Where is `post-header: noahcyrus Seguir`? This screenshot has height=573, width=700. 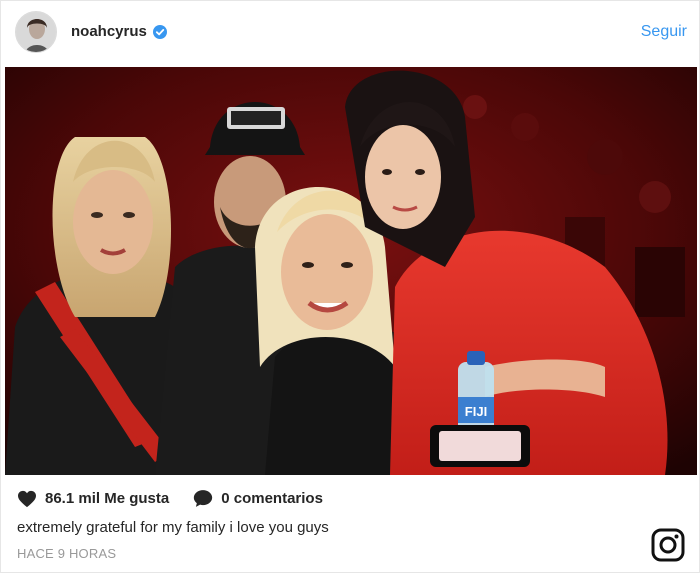 post-header: noahcyrus Seguir is located at coordinates (350, 33).